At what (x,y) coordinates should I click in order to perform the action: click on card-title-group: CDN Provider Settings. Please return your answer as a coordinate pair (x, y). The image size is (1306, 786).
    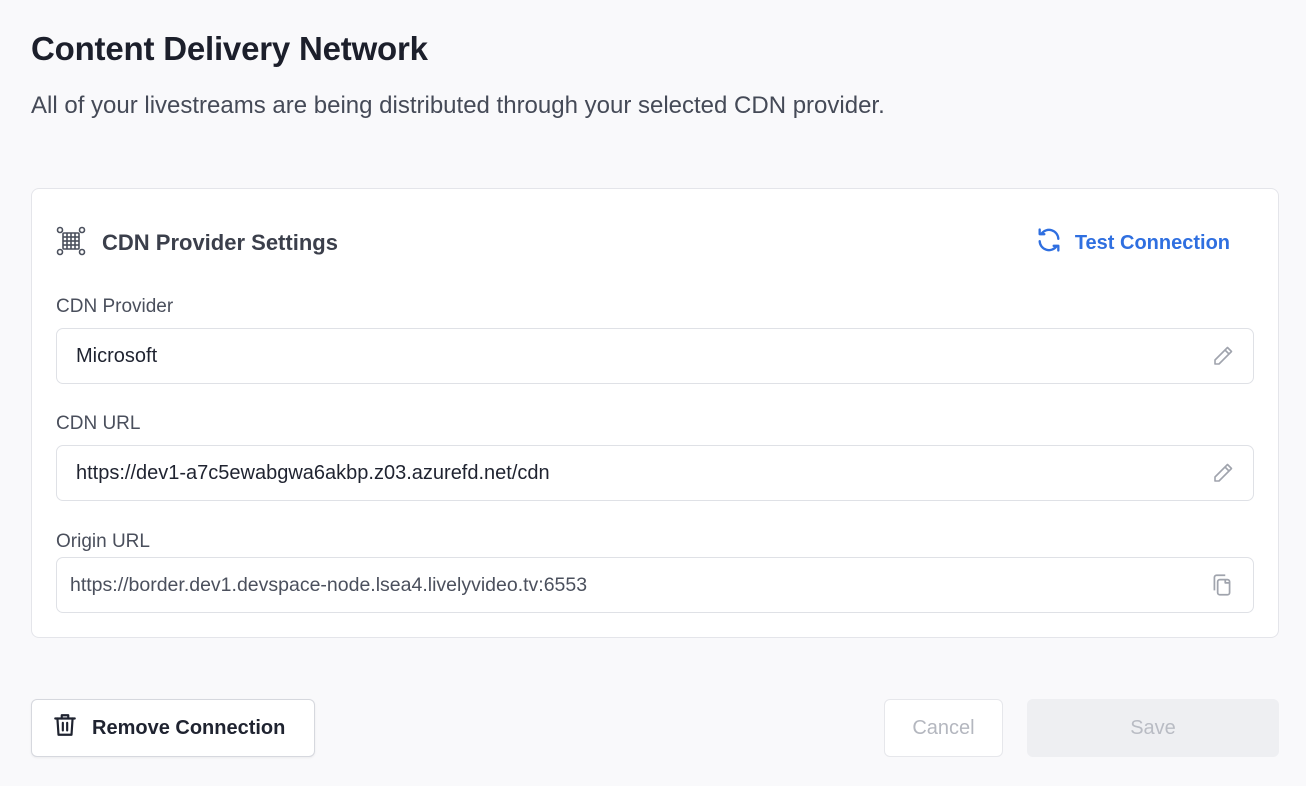
    Looking at the image, I should click on (197, 243).